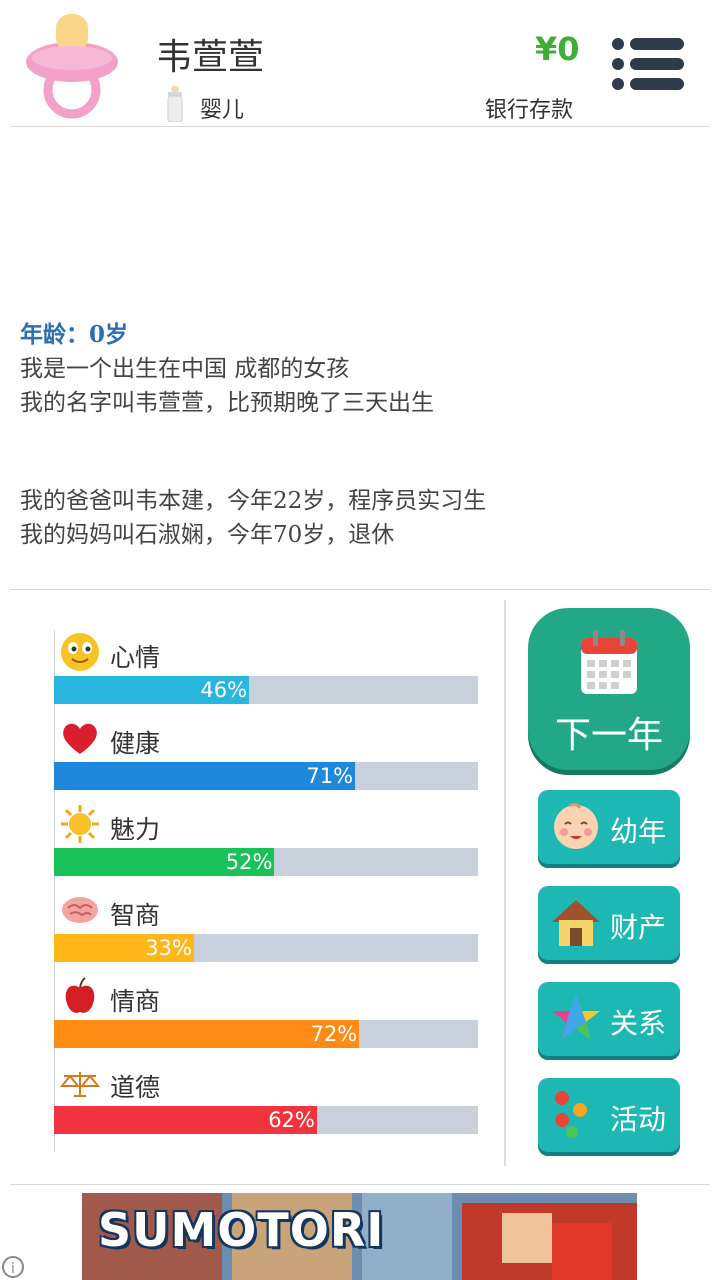  Describe the element at coordinates (266, 1103) in the screenshot. I see `stat-morality: 道德 62%` at that location.